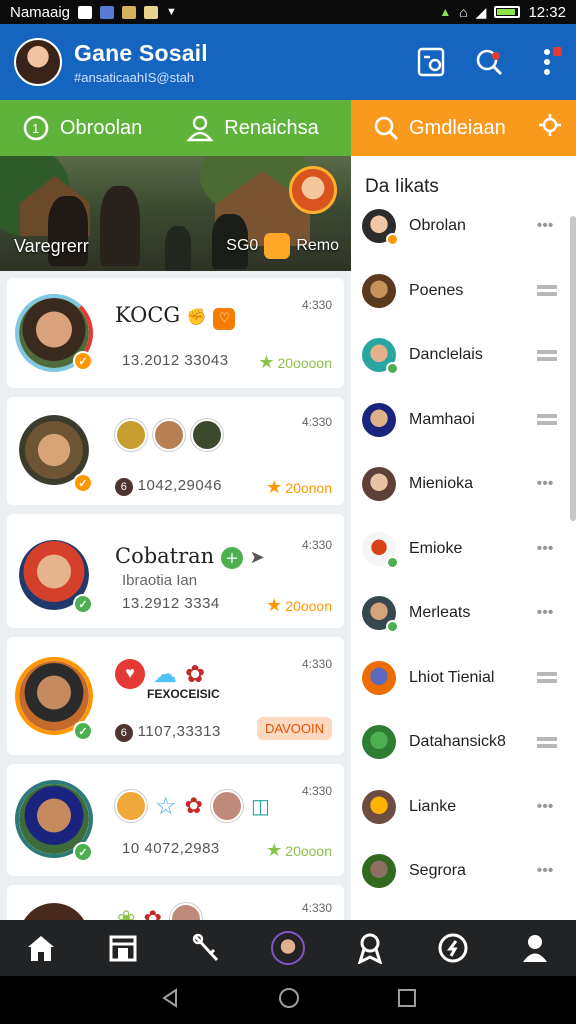 The image size is (576, 1024). Describe the element at coordinates (461, 355) in the screenshot. I see `contact-item: Danclelais` at that location.